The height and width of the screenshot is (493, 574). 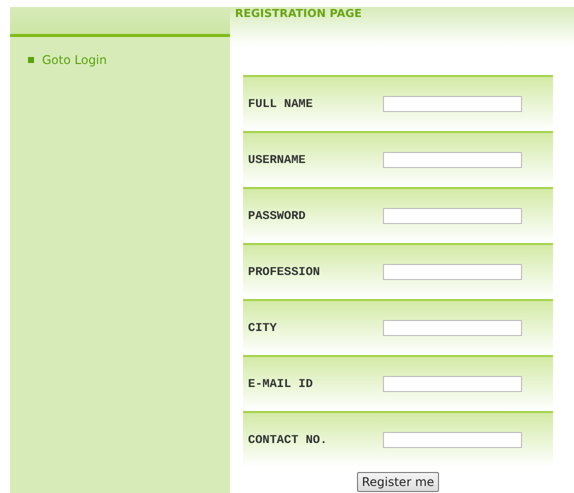 I want to click on field-label: PASSWORD, so click(x=277, y=216).